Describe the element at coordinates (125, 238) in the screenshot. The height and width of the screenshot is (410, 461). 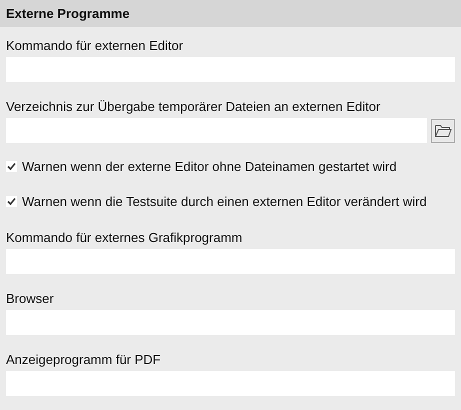
I see `field-label: Kommando für externes Grafikprogramm` at that location.